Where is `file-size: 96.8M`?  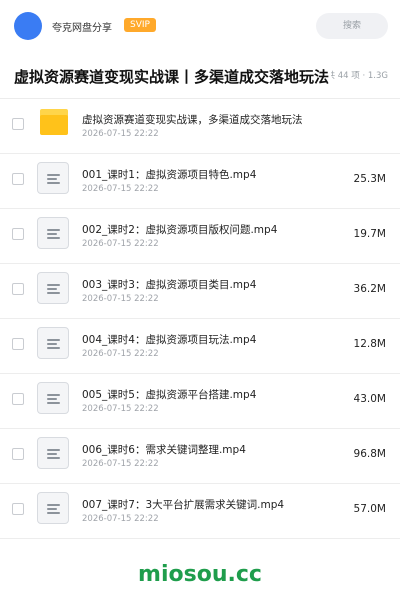
file-size: 96.8M is located at coordinates (369, 454).